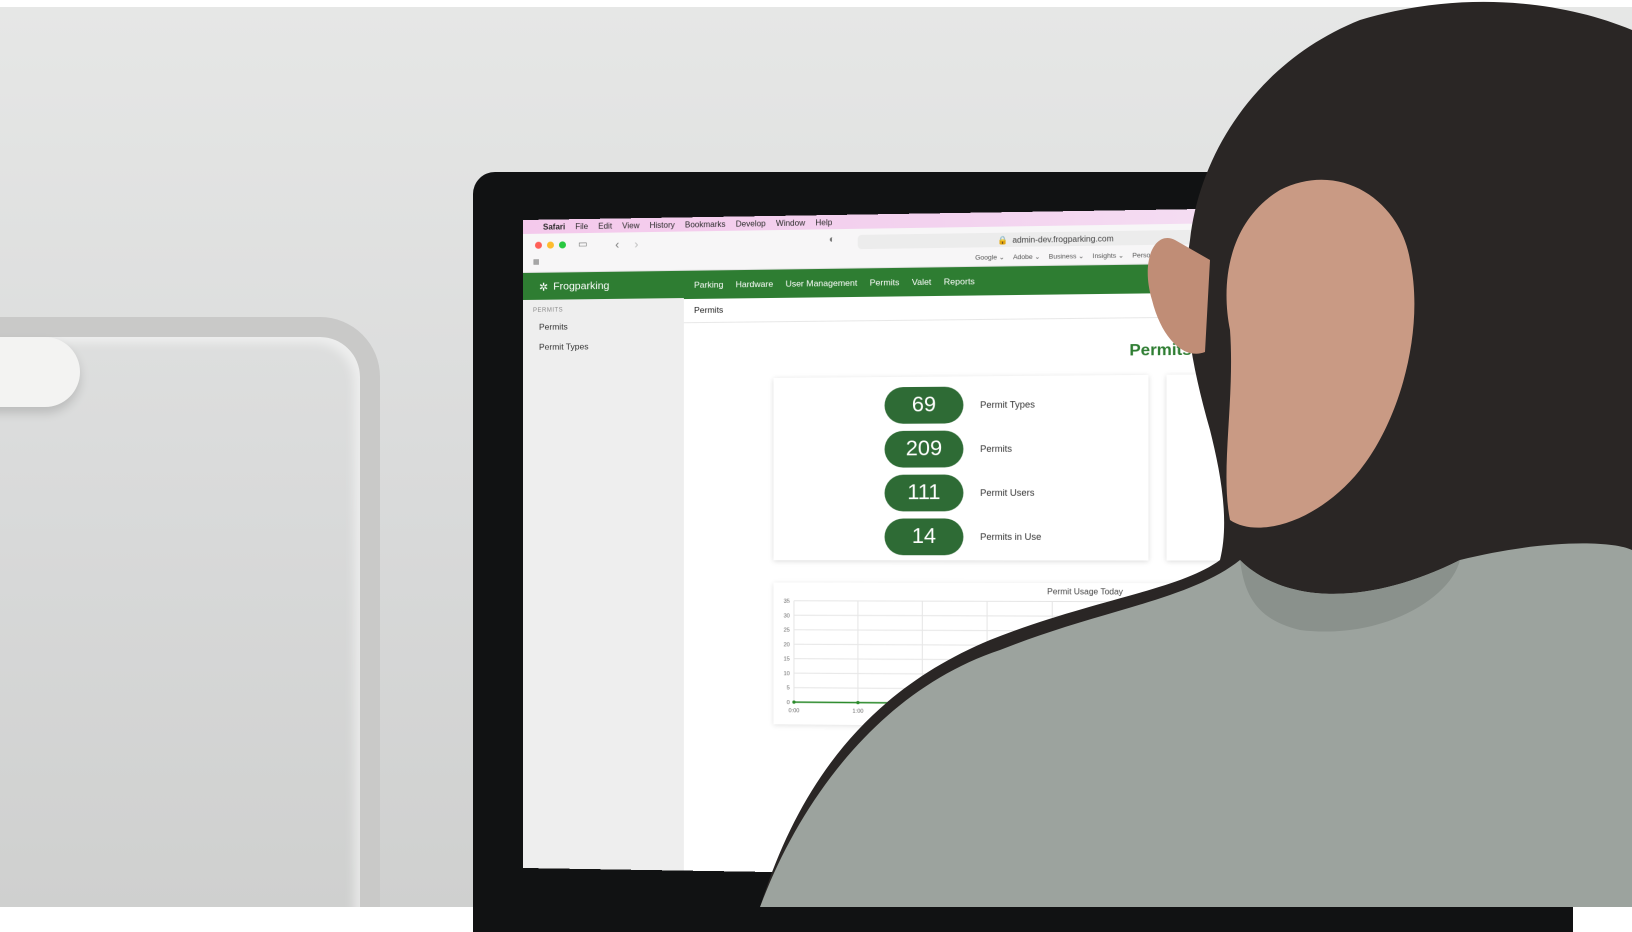  I want to click on menu-develop: Develop, so click(751, 224).